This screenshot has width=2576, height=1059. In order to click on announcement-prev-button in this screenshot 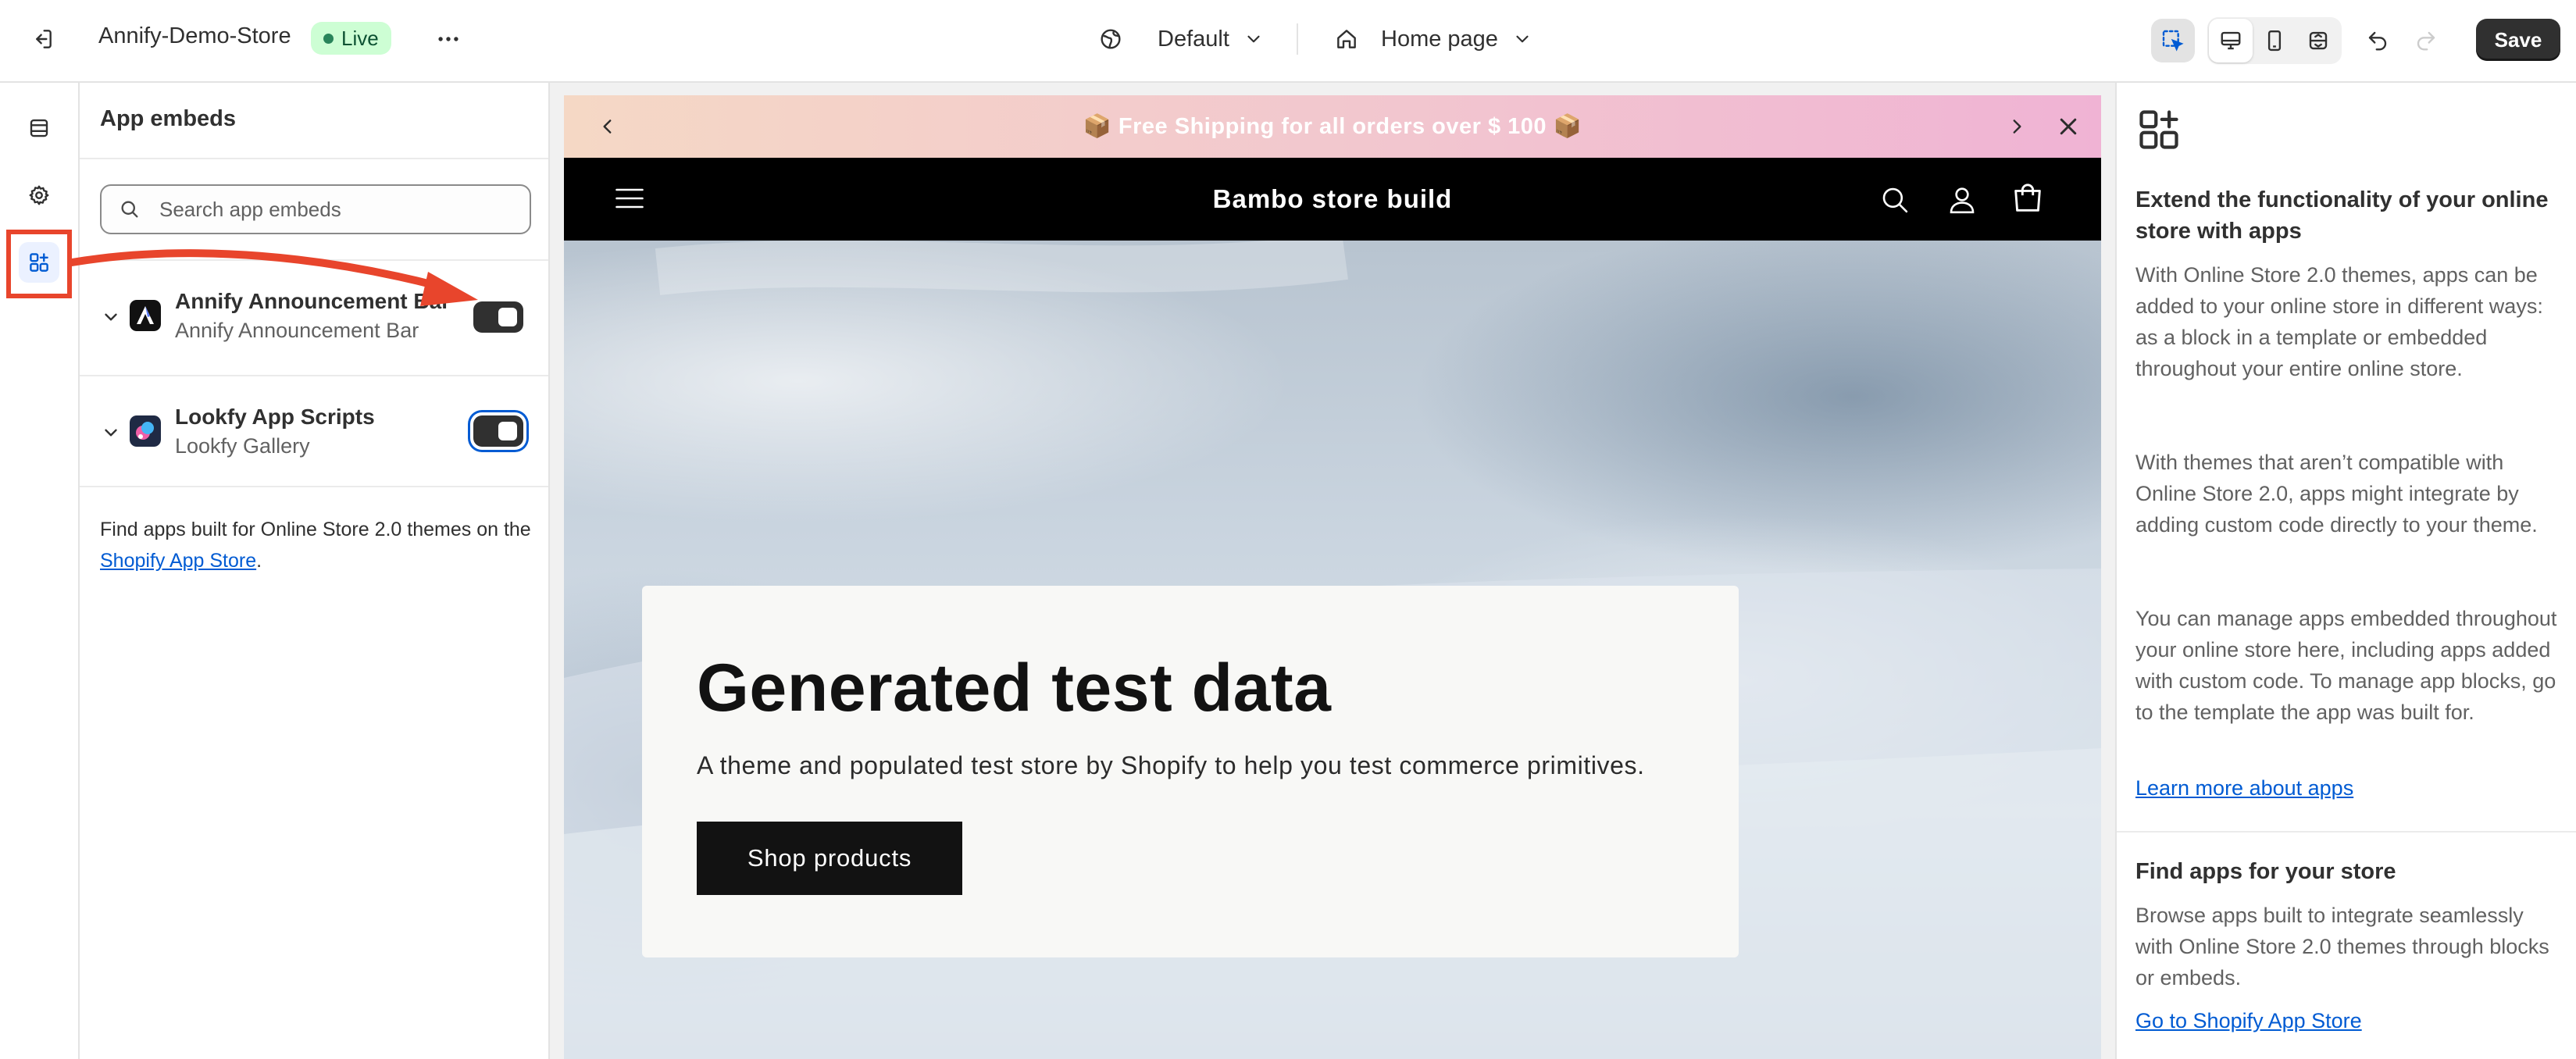, I will do `click(607, 126)`.